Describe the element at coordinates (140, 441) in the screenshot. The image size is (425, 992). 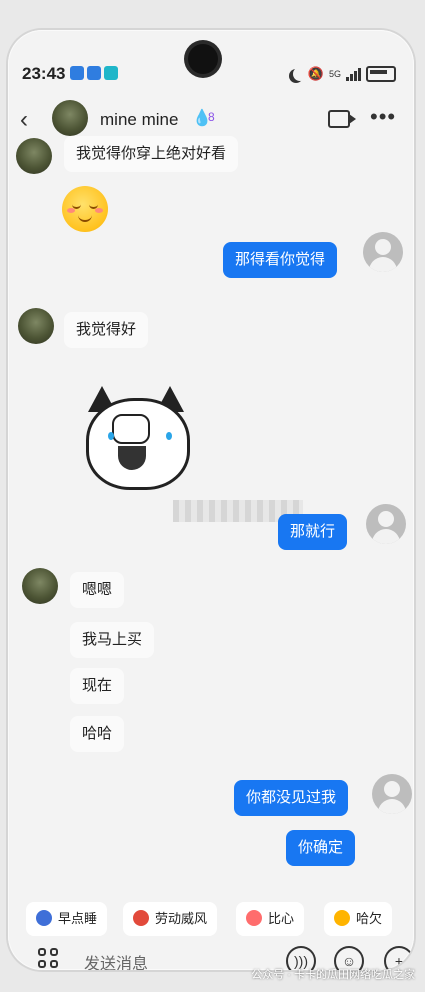
I see `cat-laughing-sticker` at that location.